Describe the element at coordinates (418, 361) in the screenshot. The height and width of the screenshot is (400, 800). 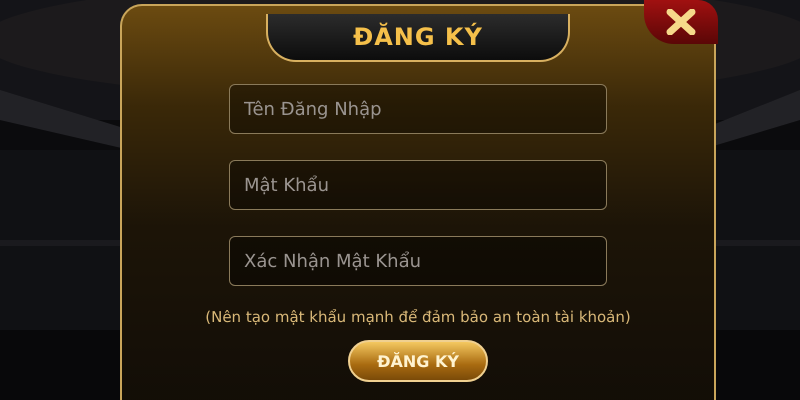
I see `register-button: ĐĂNG KÝ` at that location.